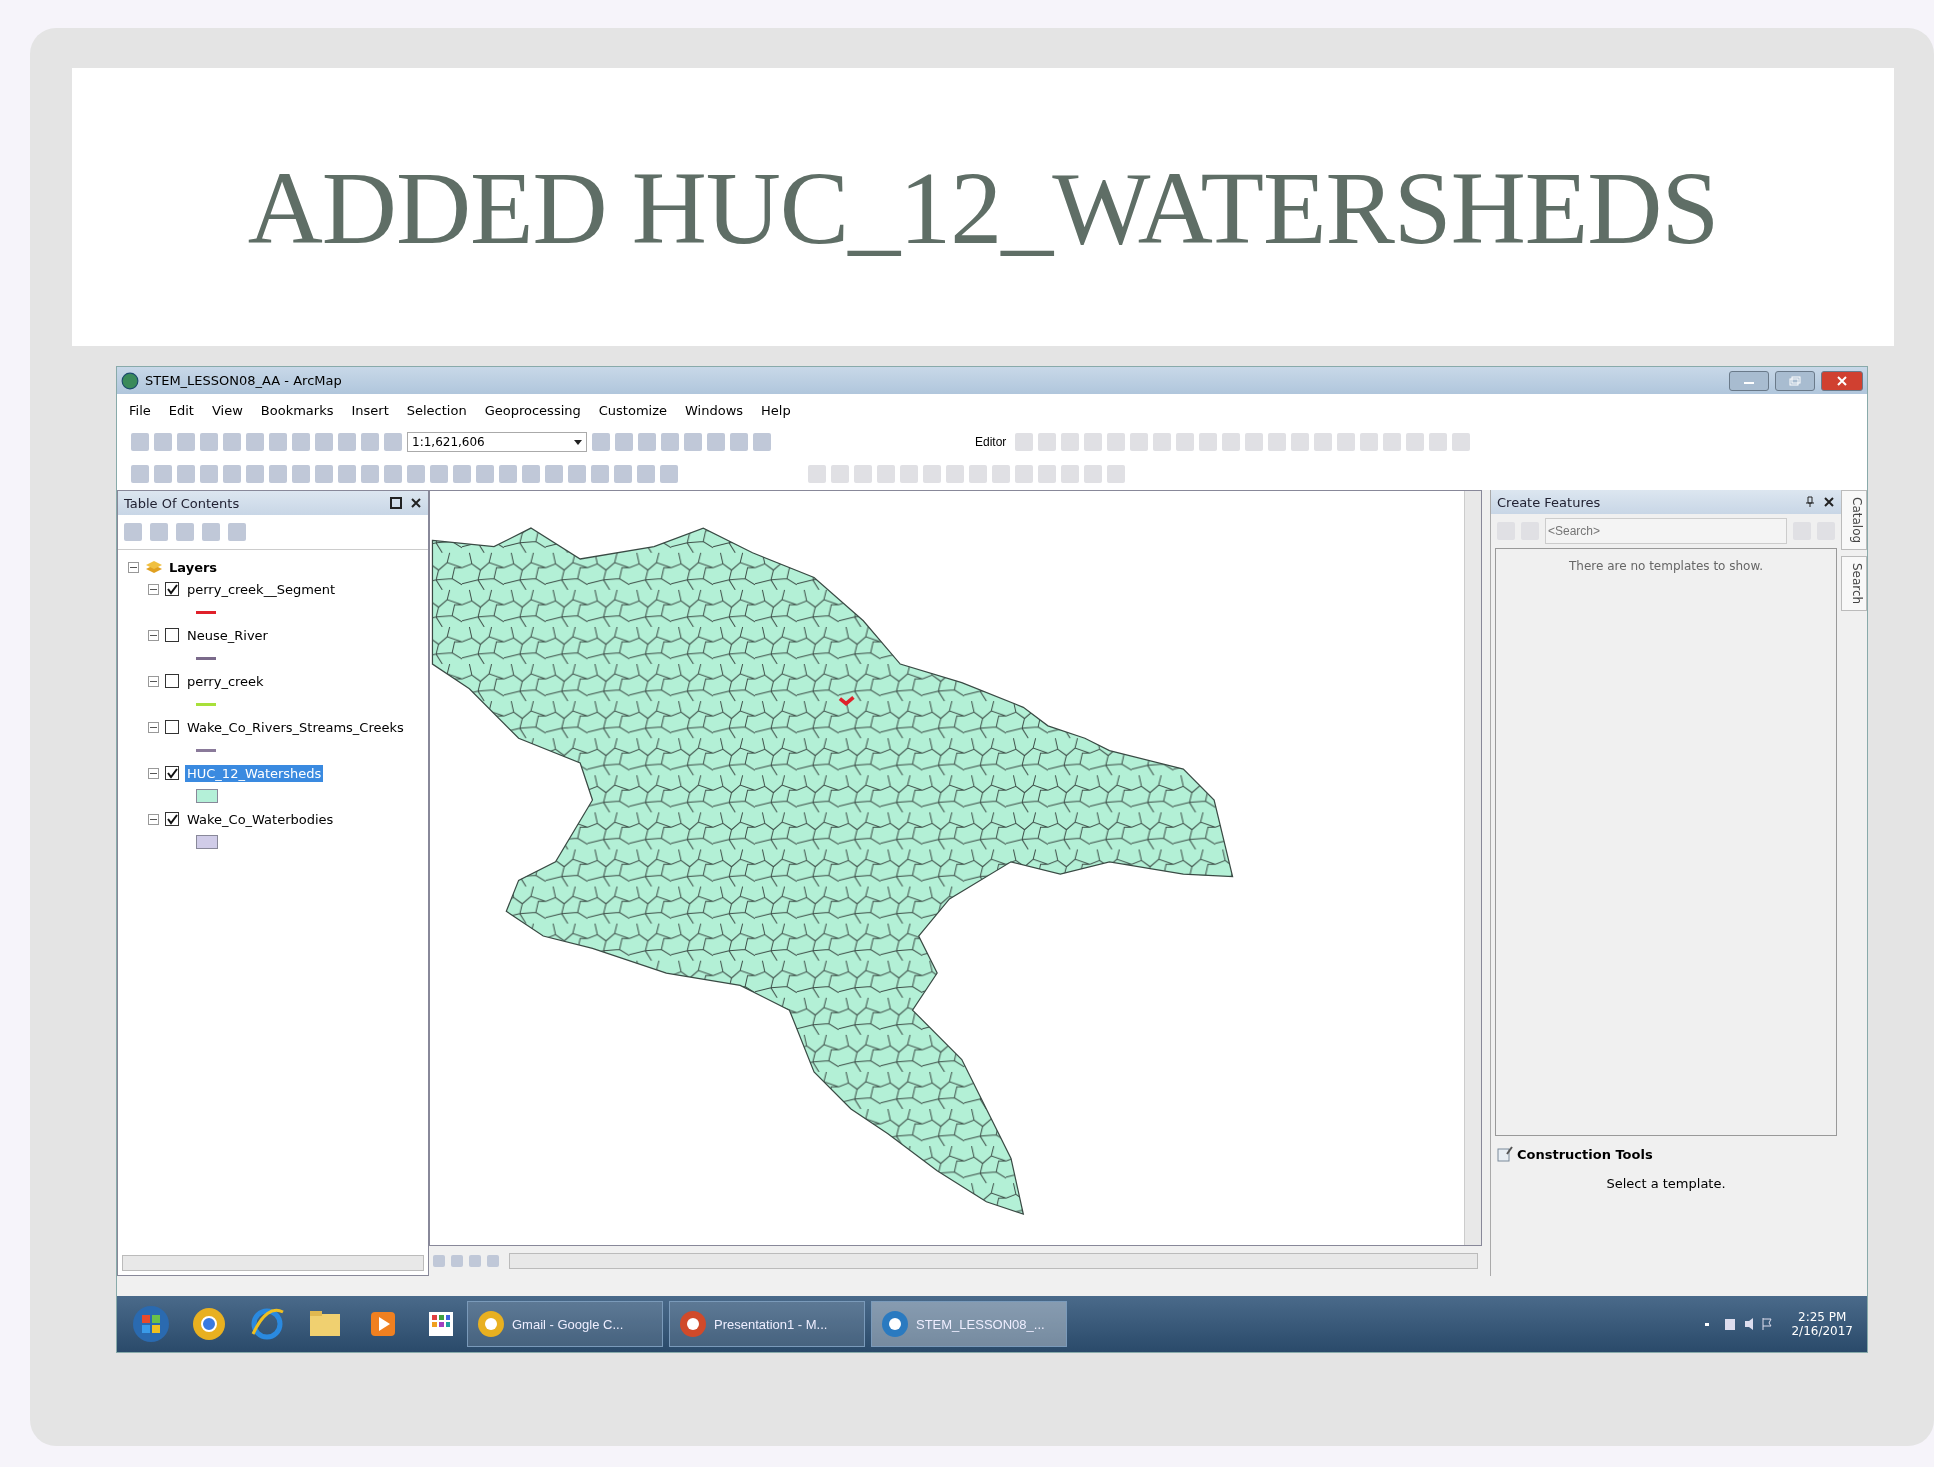  Describe the element at coordinates (1472, 868) in the screenshot. I see `vertical-scrollbar` at that location.